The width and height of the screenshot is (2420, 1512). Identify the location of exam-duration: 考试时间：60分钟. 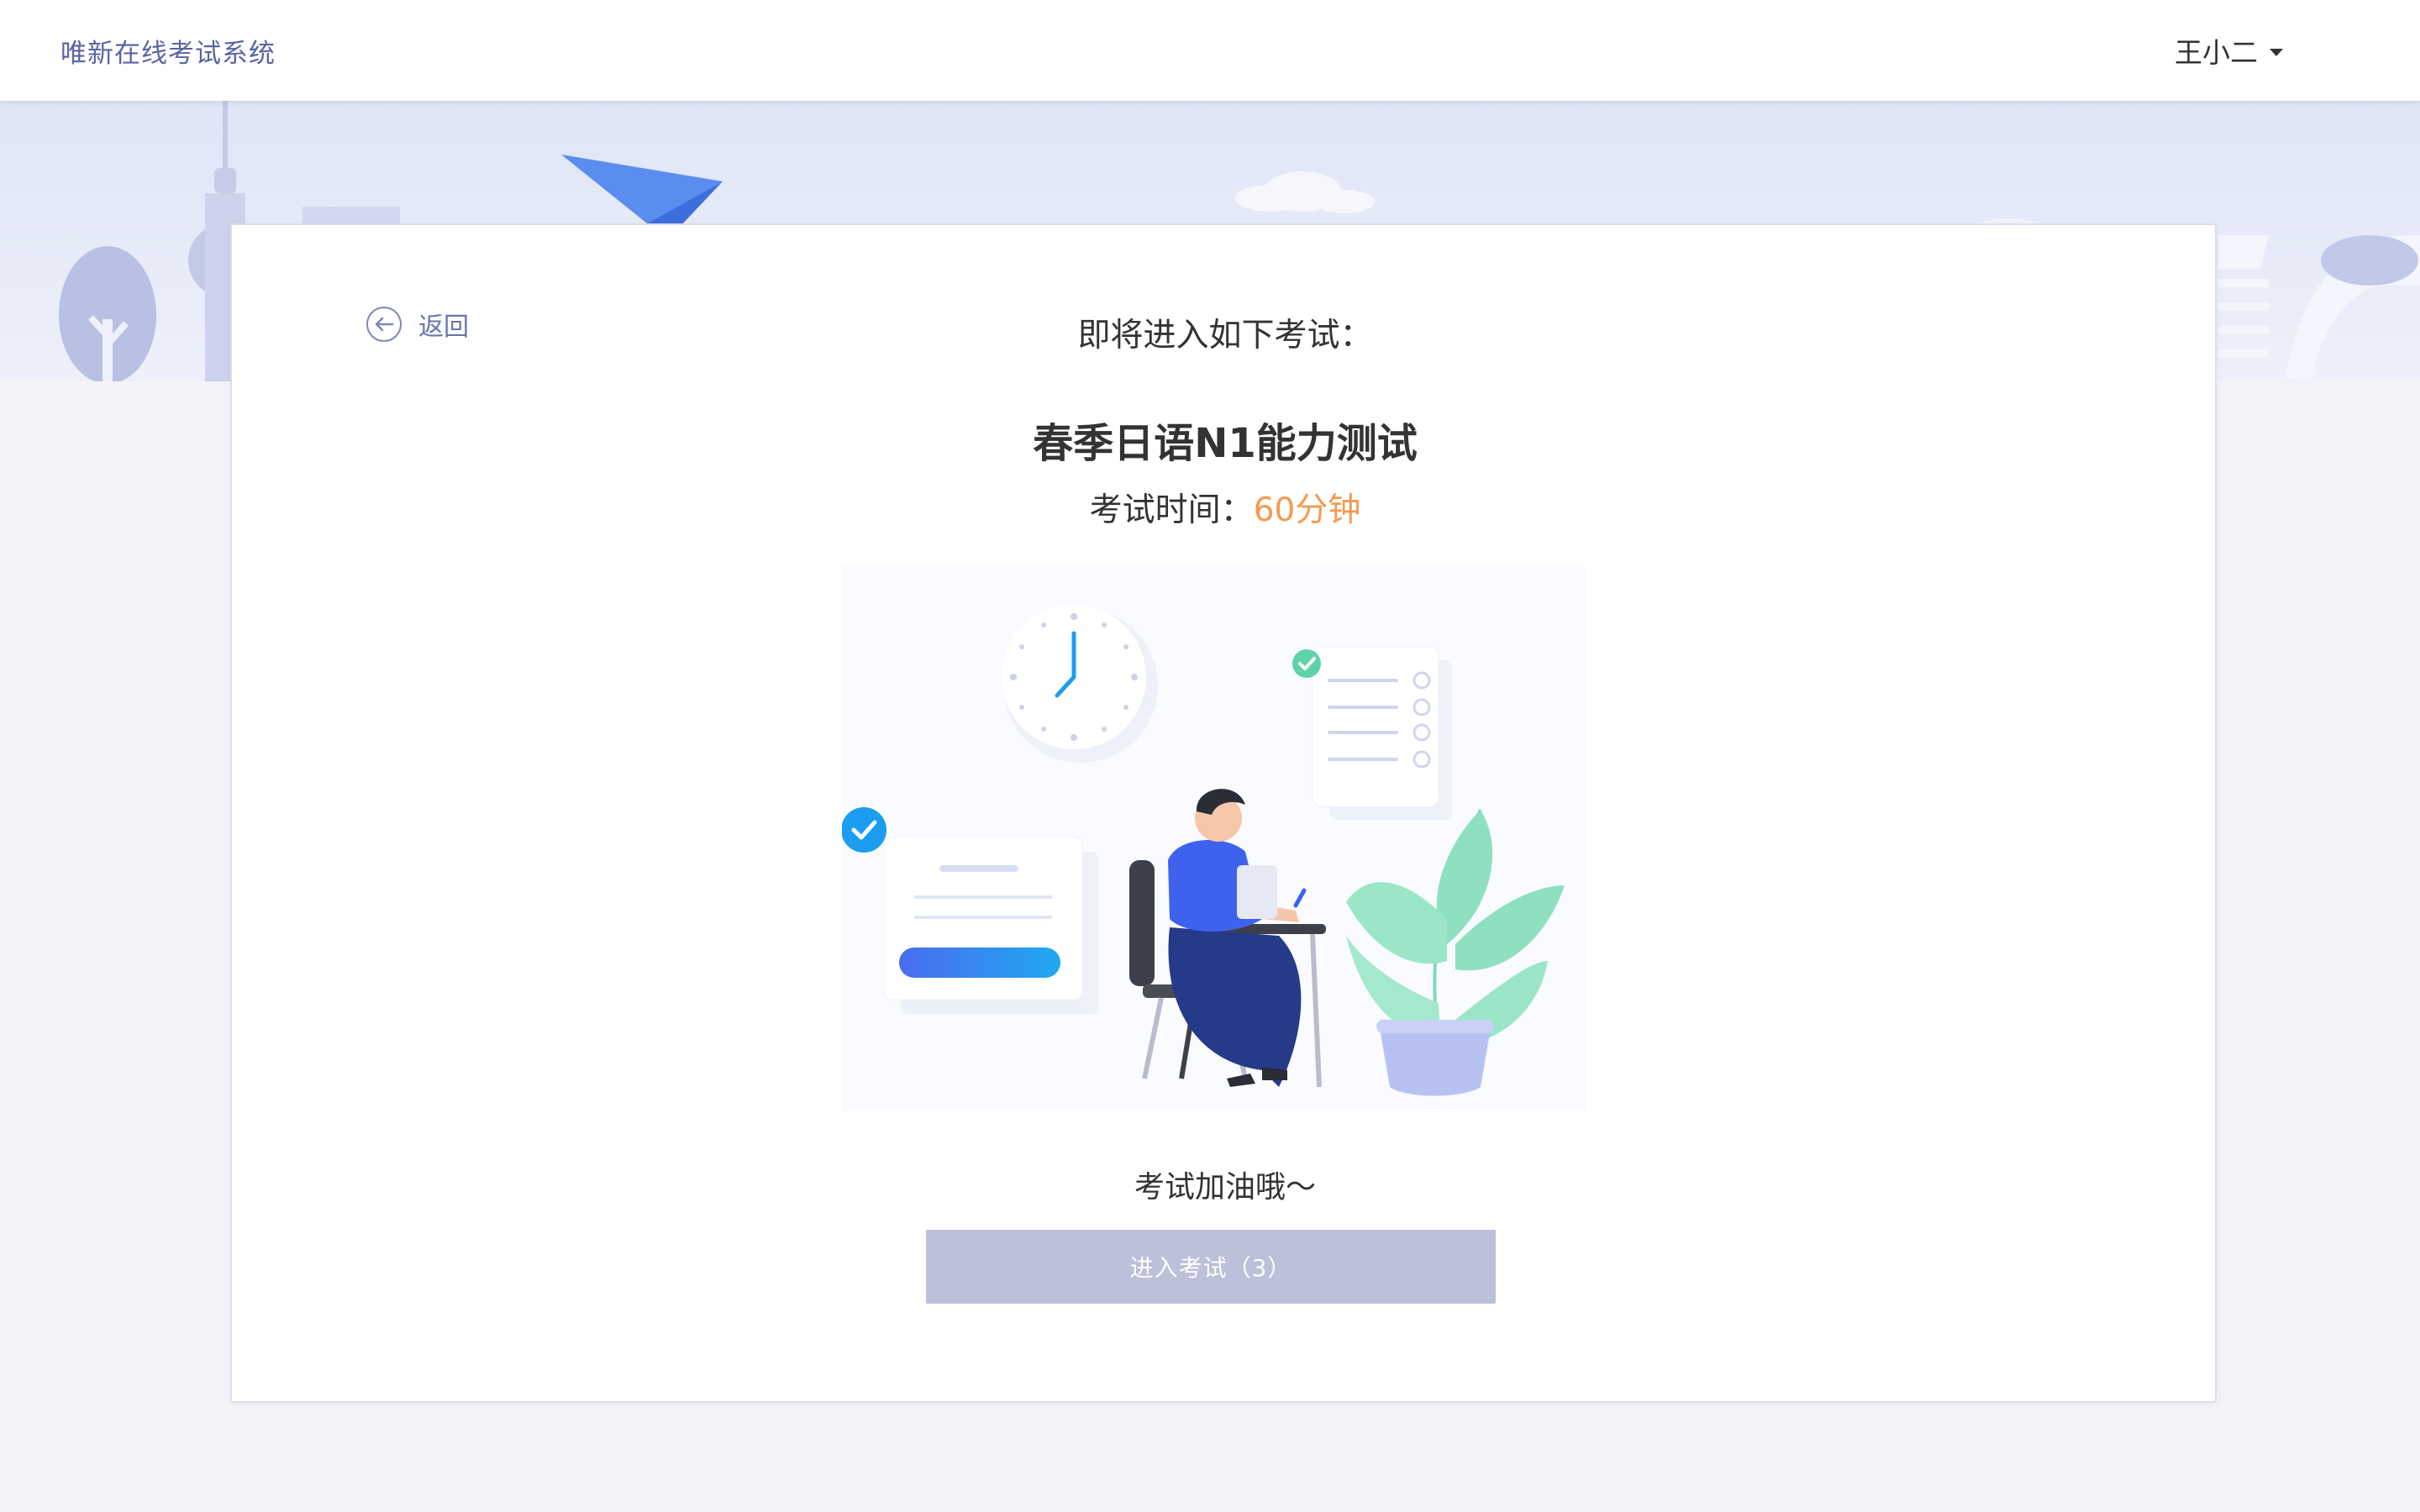
(1225, 507).